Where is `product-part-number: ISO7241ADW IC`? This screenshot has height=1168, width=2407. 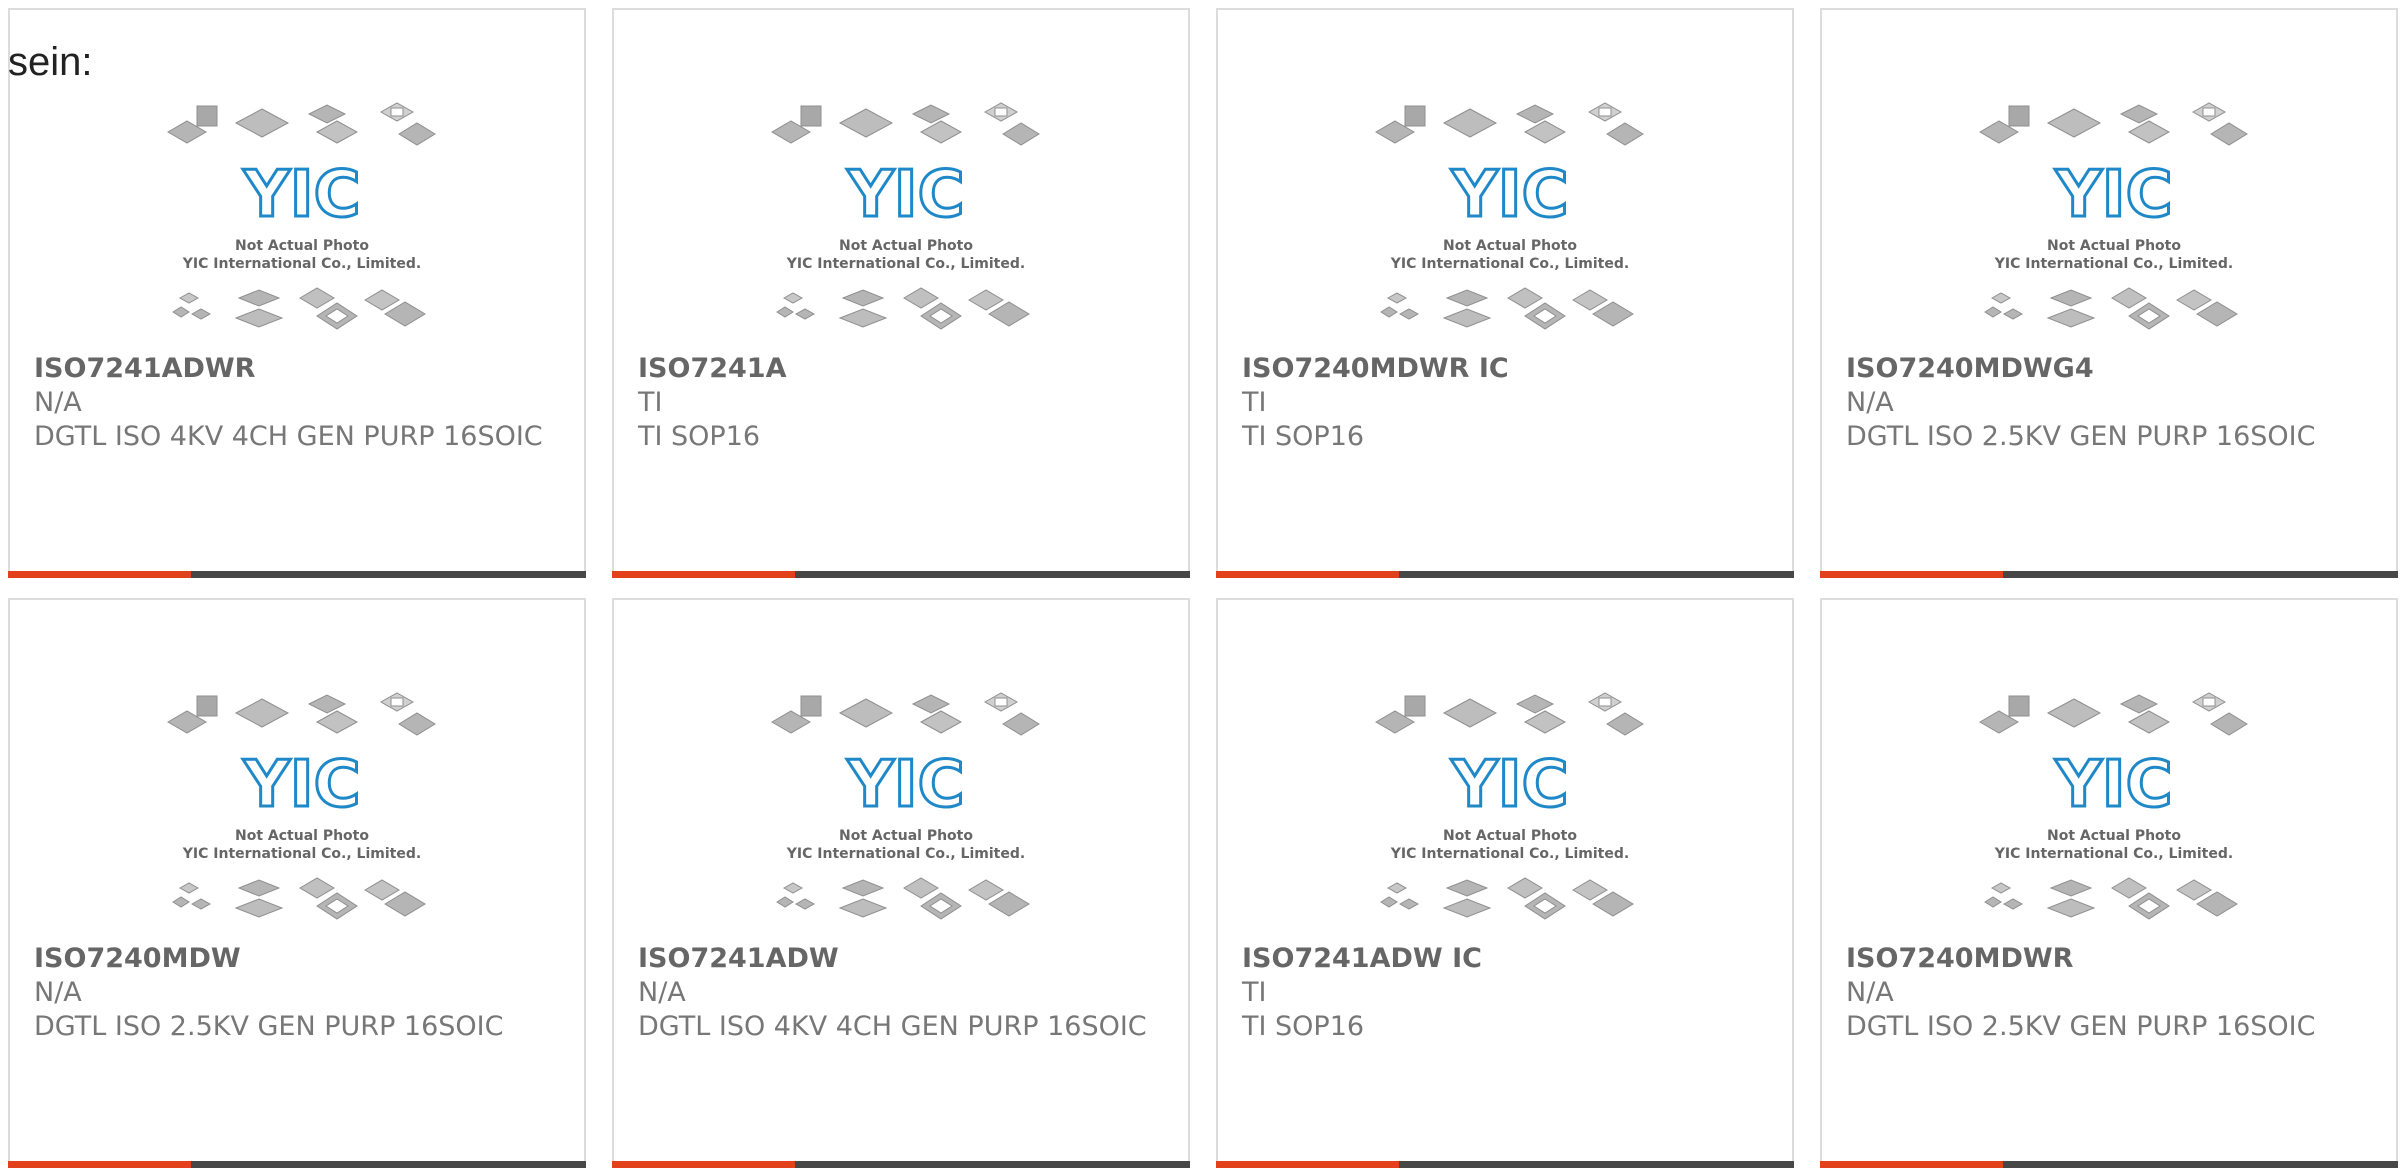 product-part-number: ISO7241ADW IC is located at coordinates (1362, 959).